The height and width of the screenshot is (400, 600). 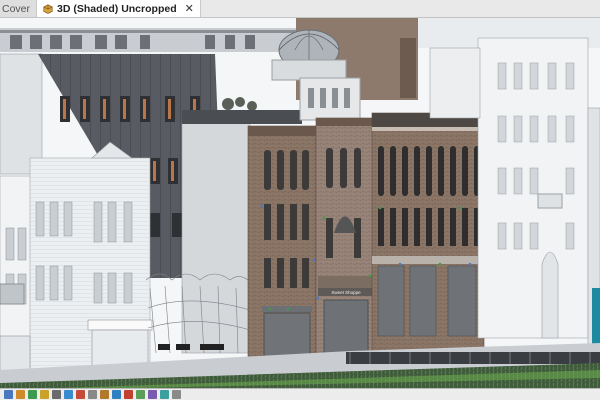 What do you see at coordinates (104, 394) in the screenshot?
I see `lock-view-icon` at bounding box center [104, 394].